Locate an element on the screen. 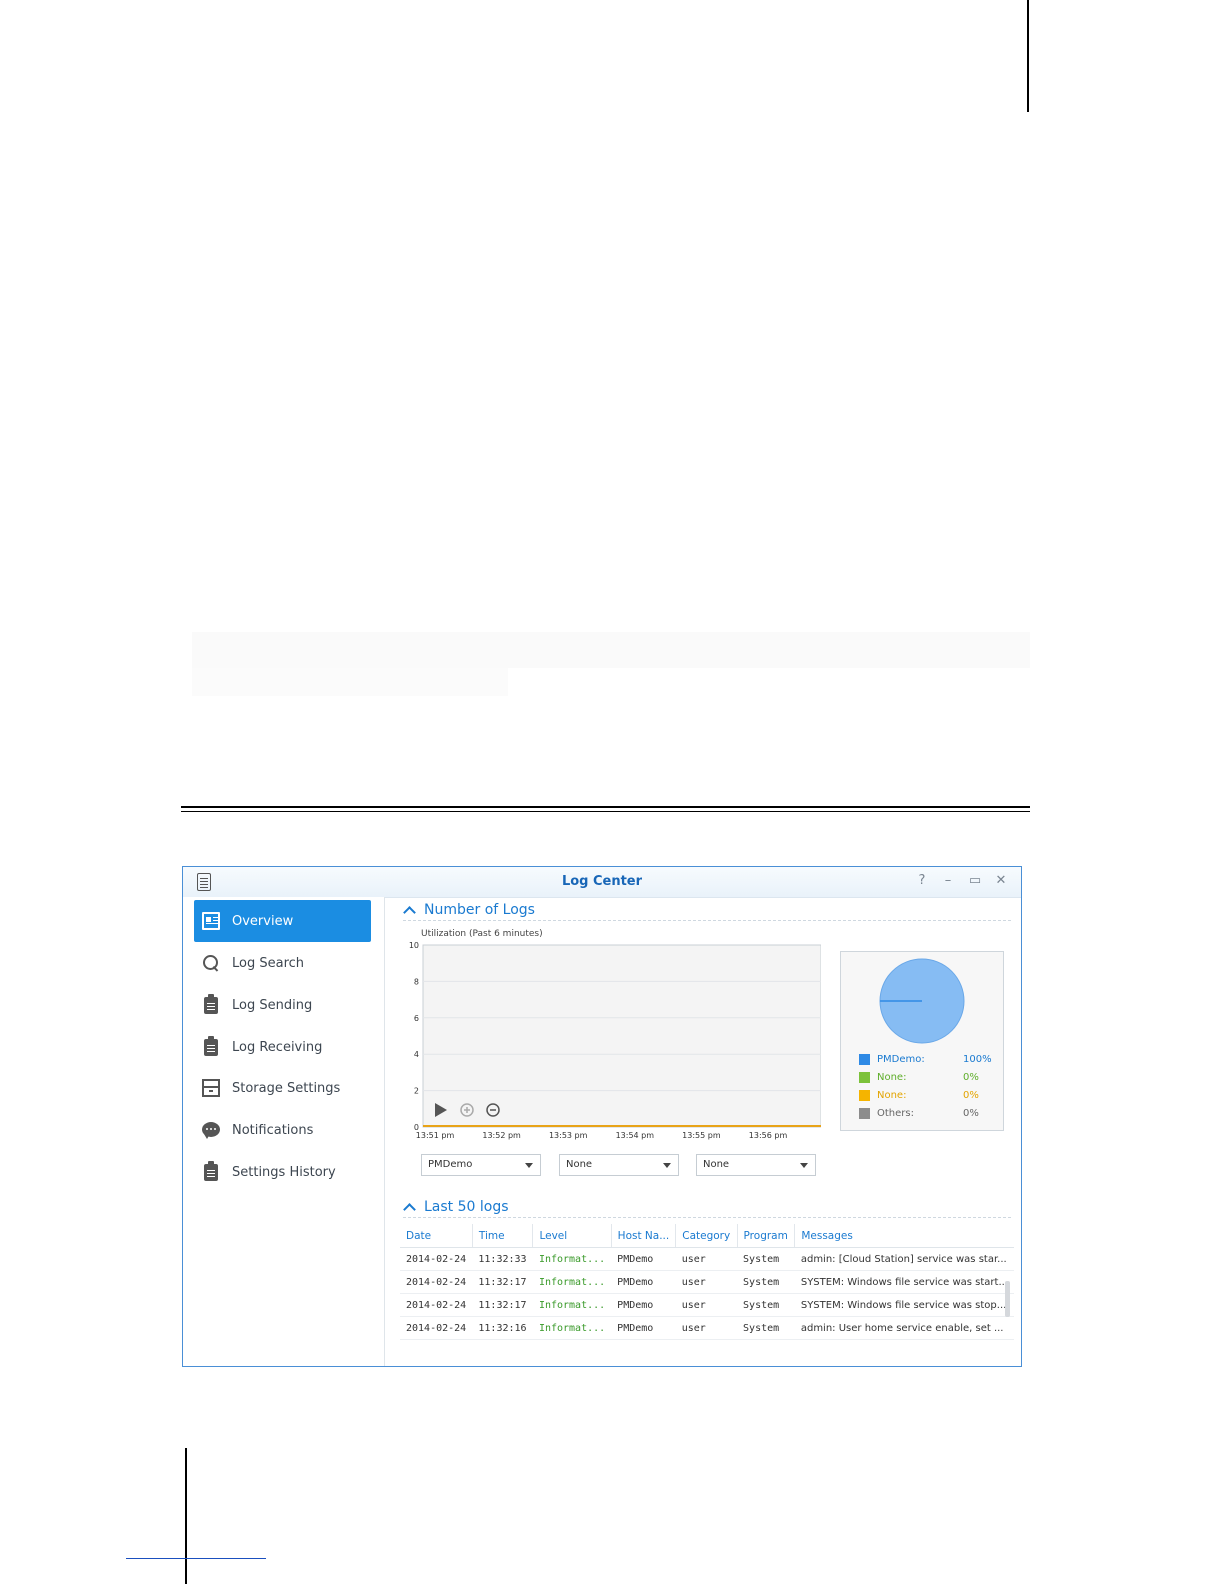 The image size is (1224, 1584). chevron-down-icon is located at coordinates (667, 1165).